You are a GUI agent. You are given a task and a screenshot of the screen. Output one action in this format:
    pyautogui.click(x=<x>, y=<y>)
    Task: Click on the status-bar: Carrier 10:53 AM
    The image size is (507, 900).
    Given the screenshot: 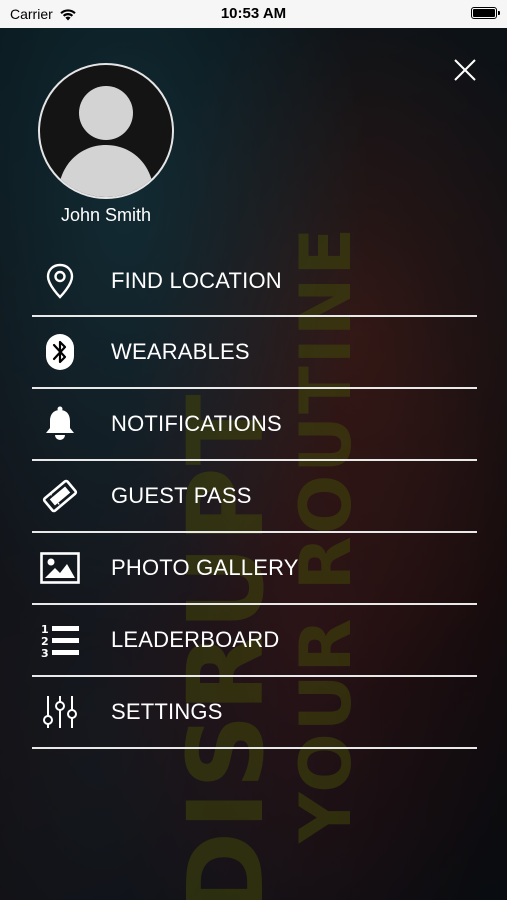 What is the action you would take?
    pyautogui.click(x=253, y=14)
    